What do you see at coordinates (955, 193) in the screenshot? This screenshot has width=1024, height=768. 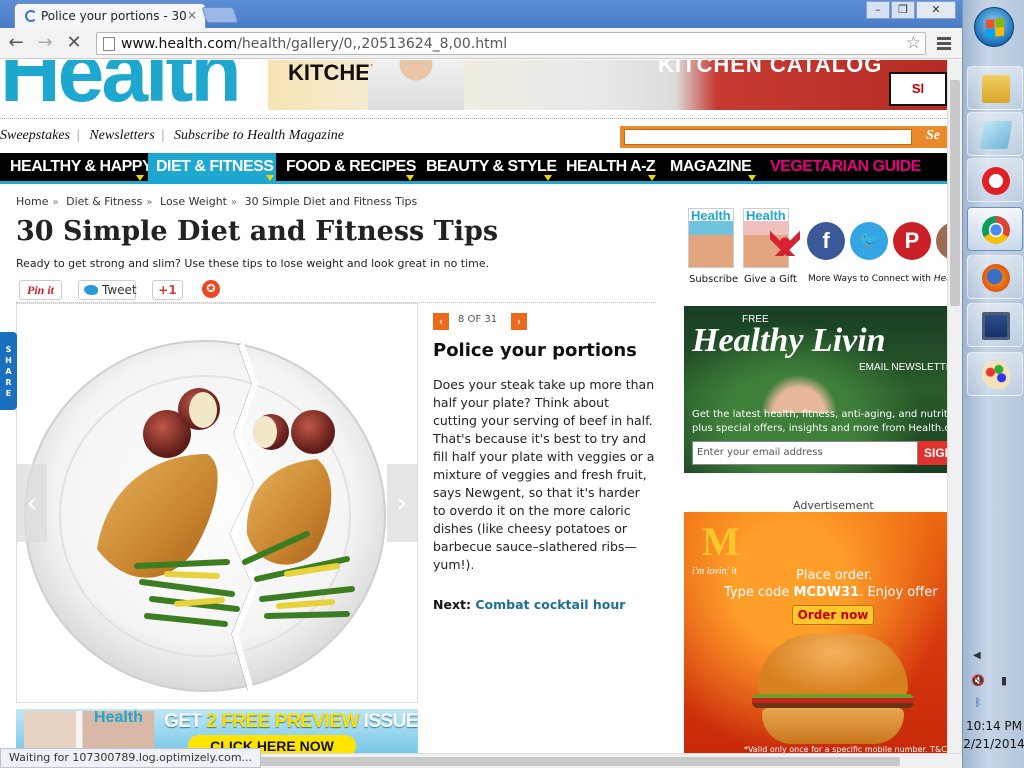 I see `vertical-scroll-thumb` at bounding box center [955, 193].